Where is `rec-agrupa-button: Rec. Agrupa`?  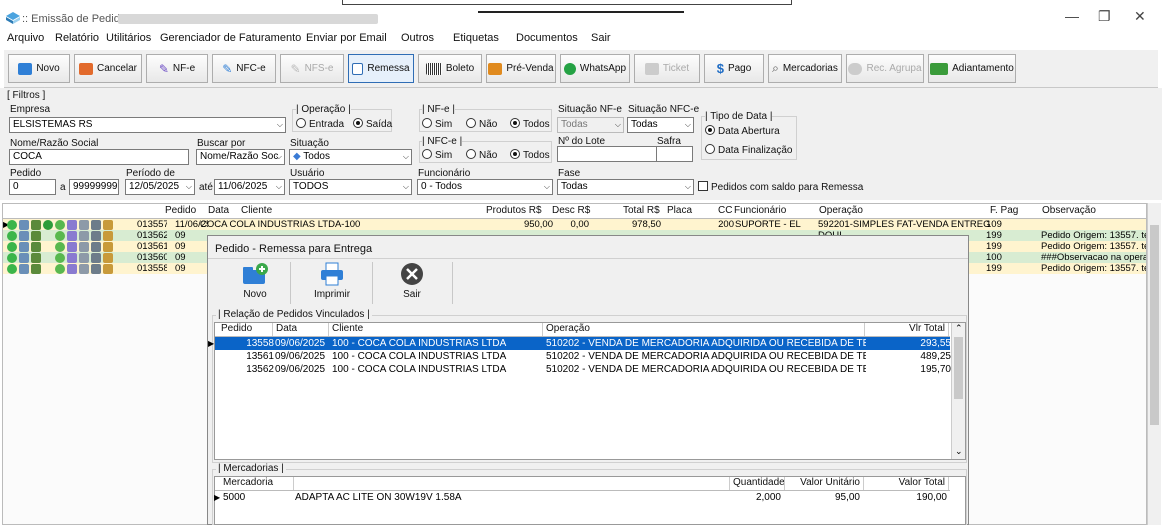 rec-agrupa-button: Rec. Agrupa is located at coordinates (885, 68).